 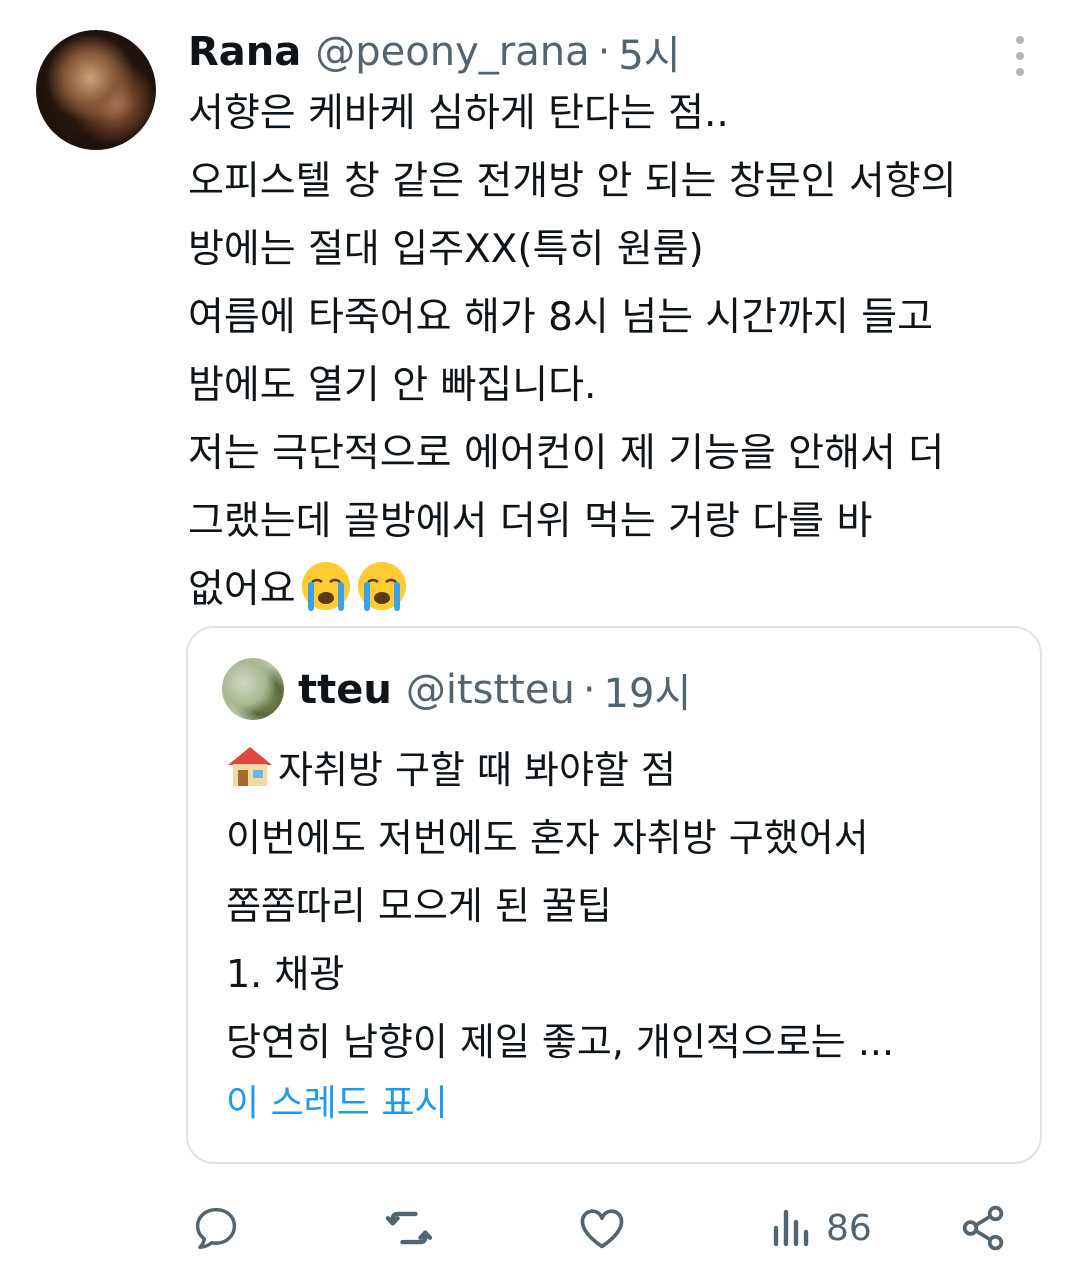 I want to click on share-button, so click(x=983, y=1228).